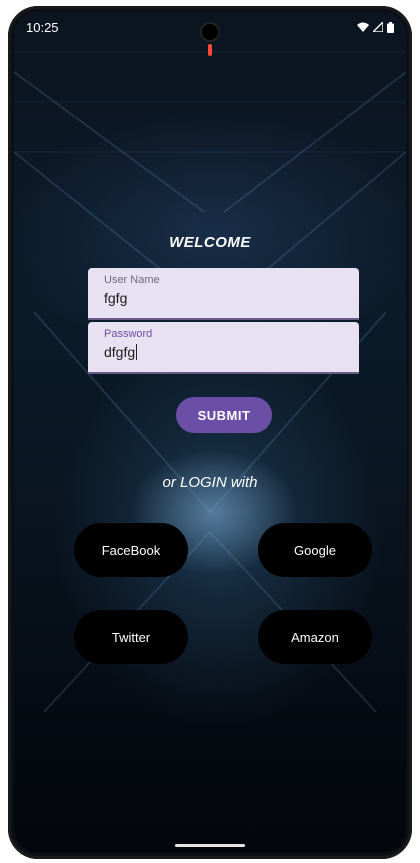 This screenshot has width=420, height=863. Describe the element at coordinates (390, 27) in the screenshot. I see `battery-icon` at that location.